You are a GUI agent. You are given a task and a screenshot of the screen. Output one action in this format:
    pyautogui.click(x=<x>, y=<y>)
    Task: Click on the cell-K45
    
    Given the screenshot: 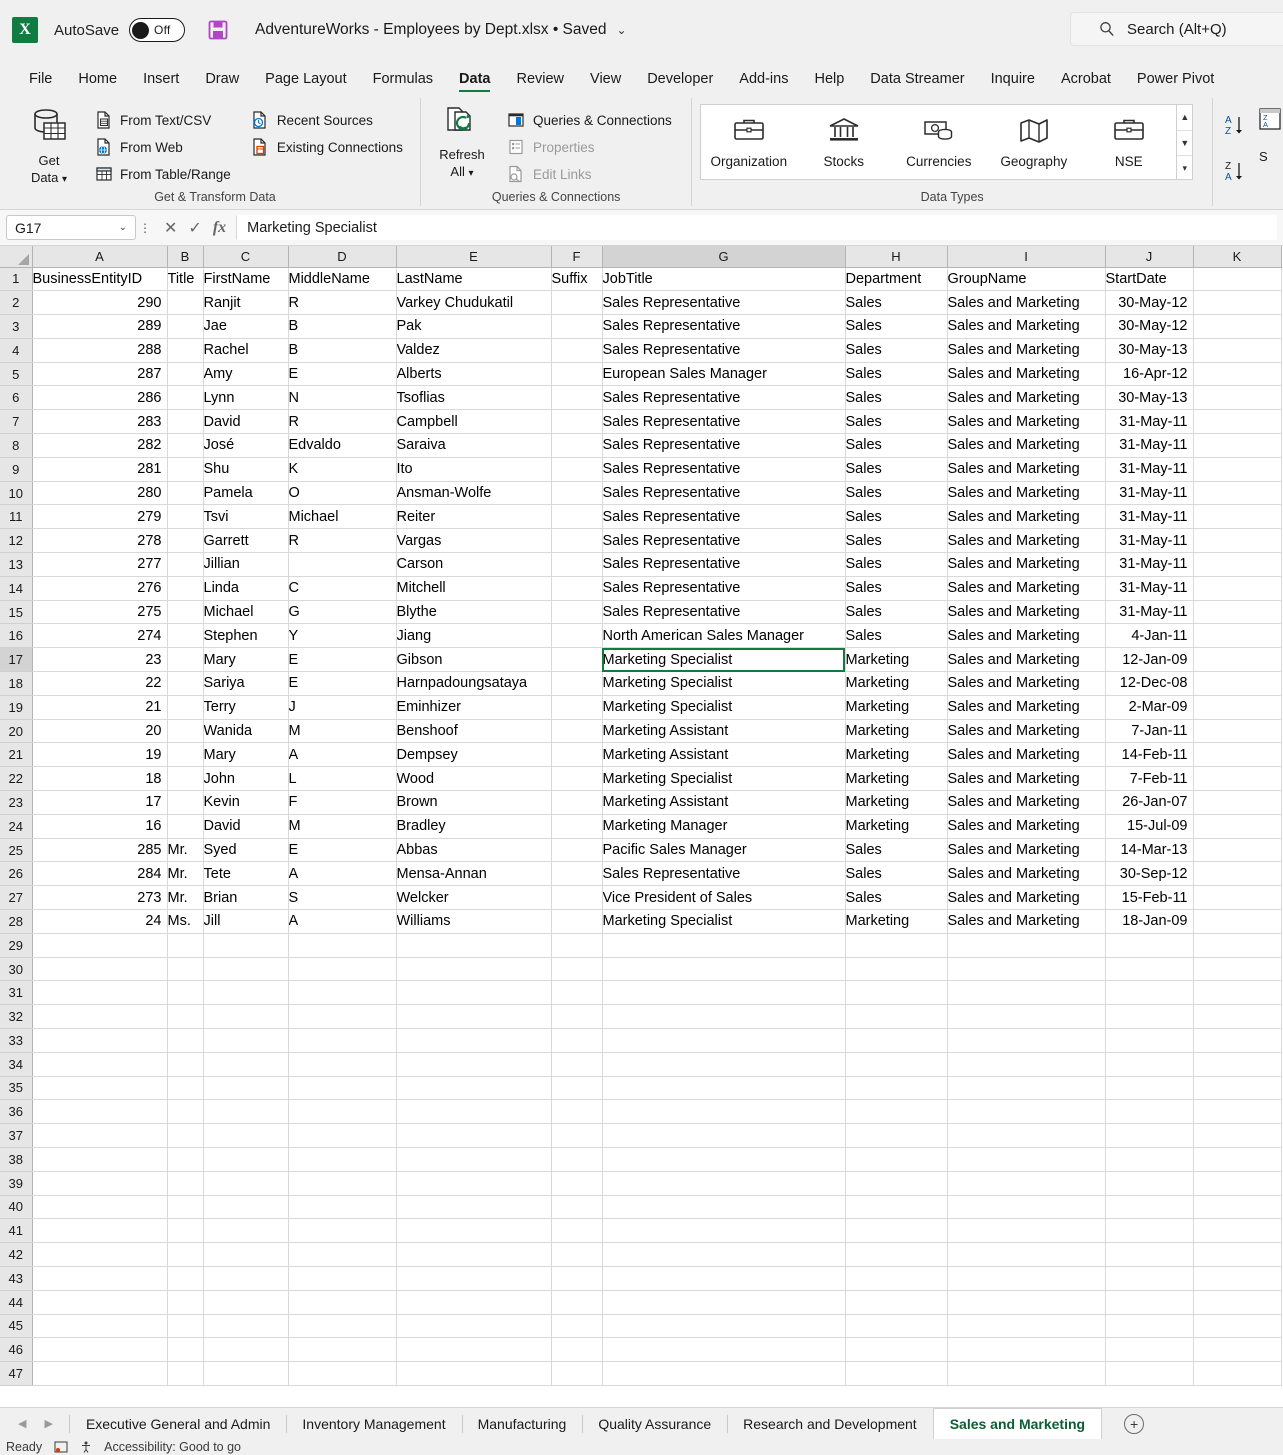 What is the action you would take?
    pyautogui.click(x=1237, y=1326)
    